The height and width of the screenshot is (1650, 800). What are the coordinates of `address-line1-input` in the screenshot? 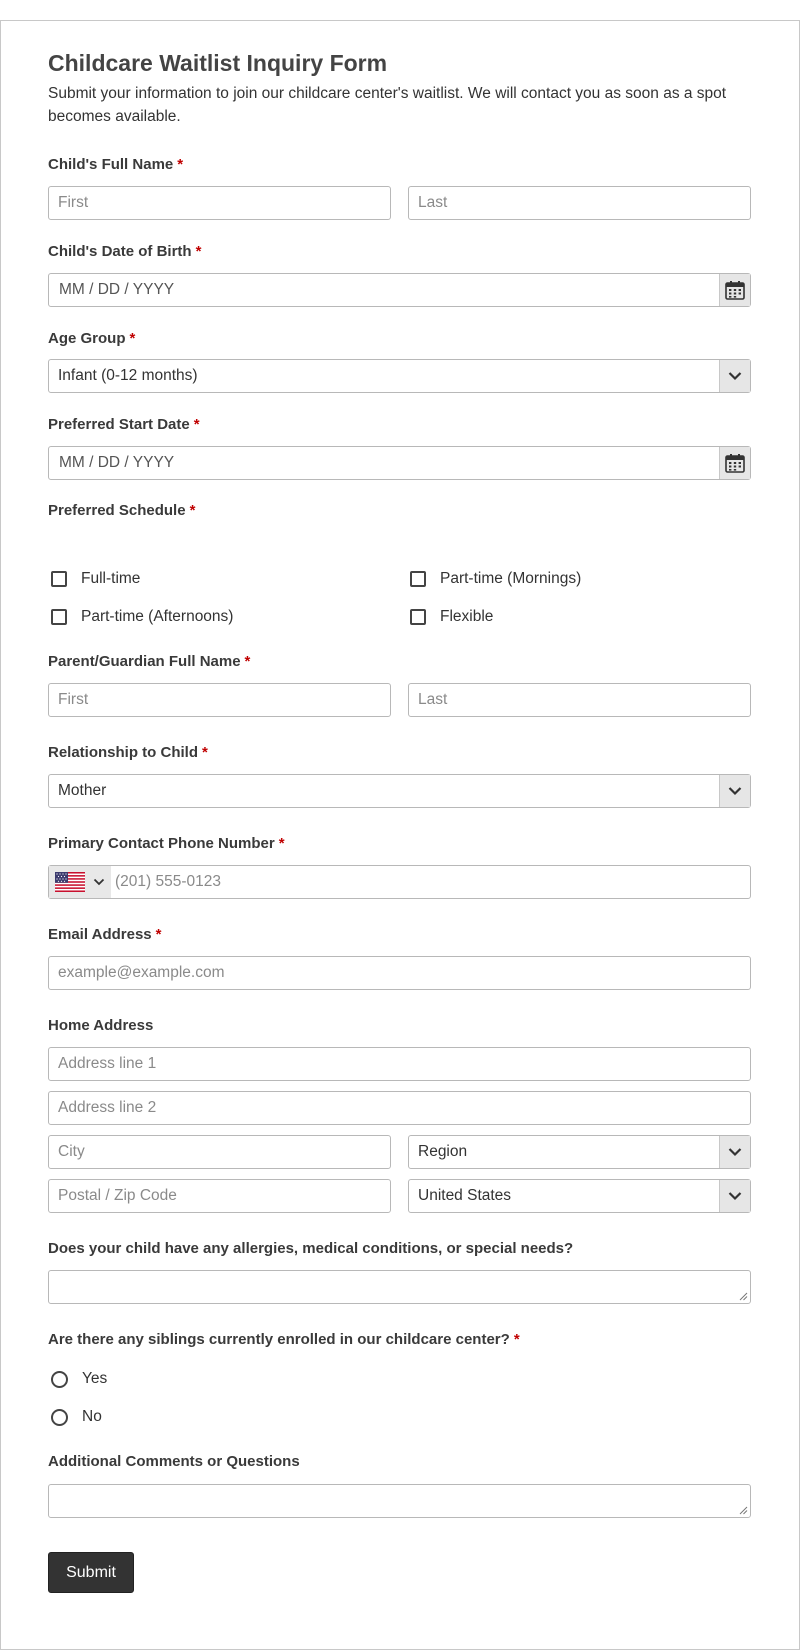 It's located at (399, 1064).